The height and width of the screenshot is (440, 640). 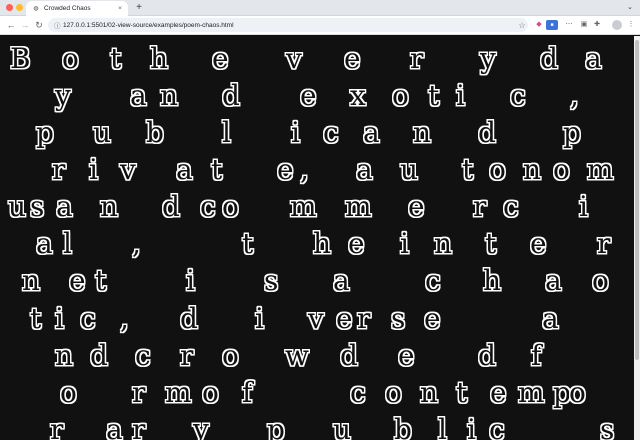 I want to click on poem-line: rivate,autonomo, so click(x=317, y=170).